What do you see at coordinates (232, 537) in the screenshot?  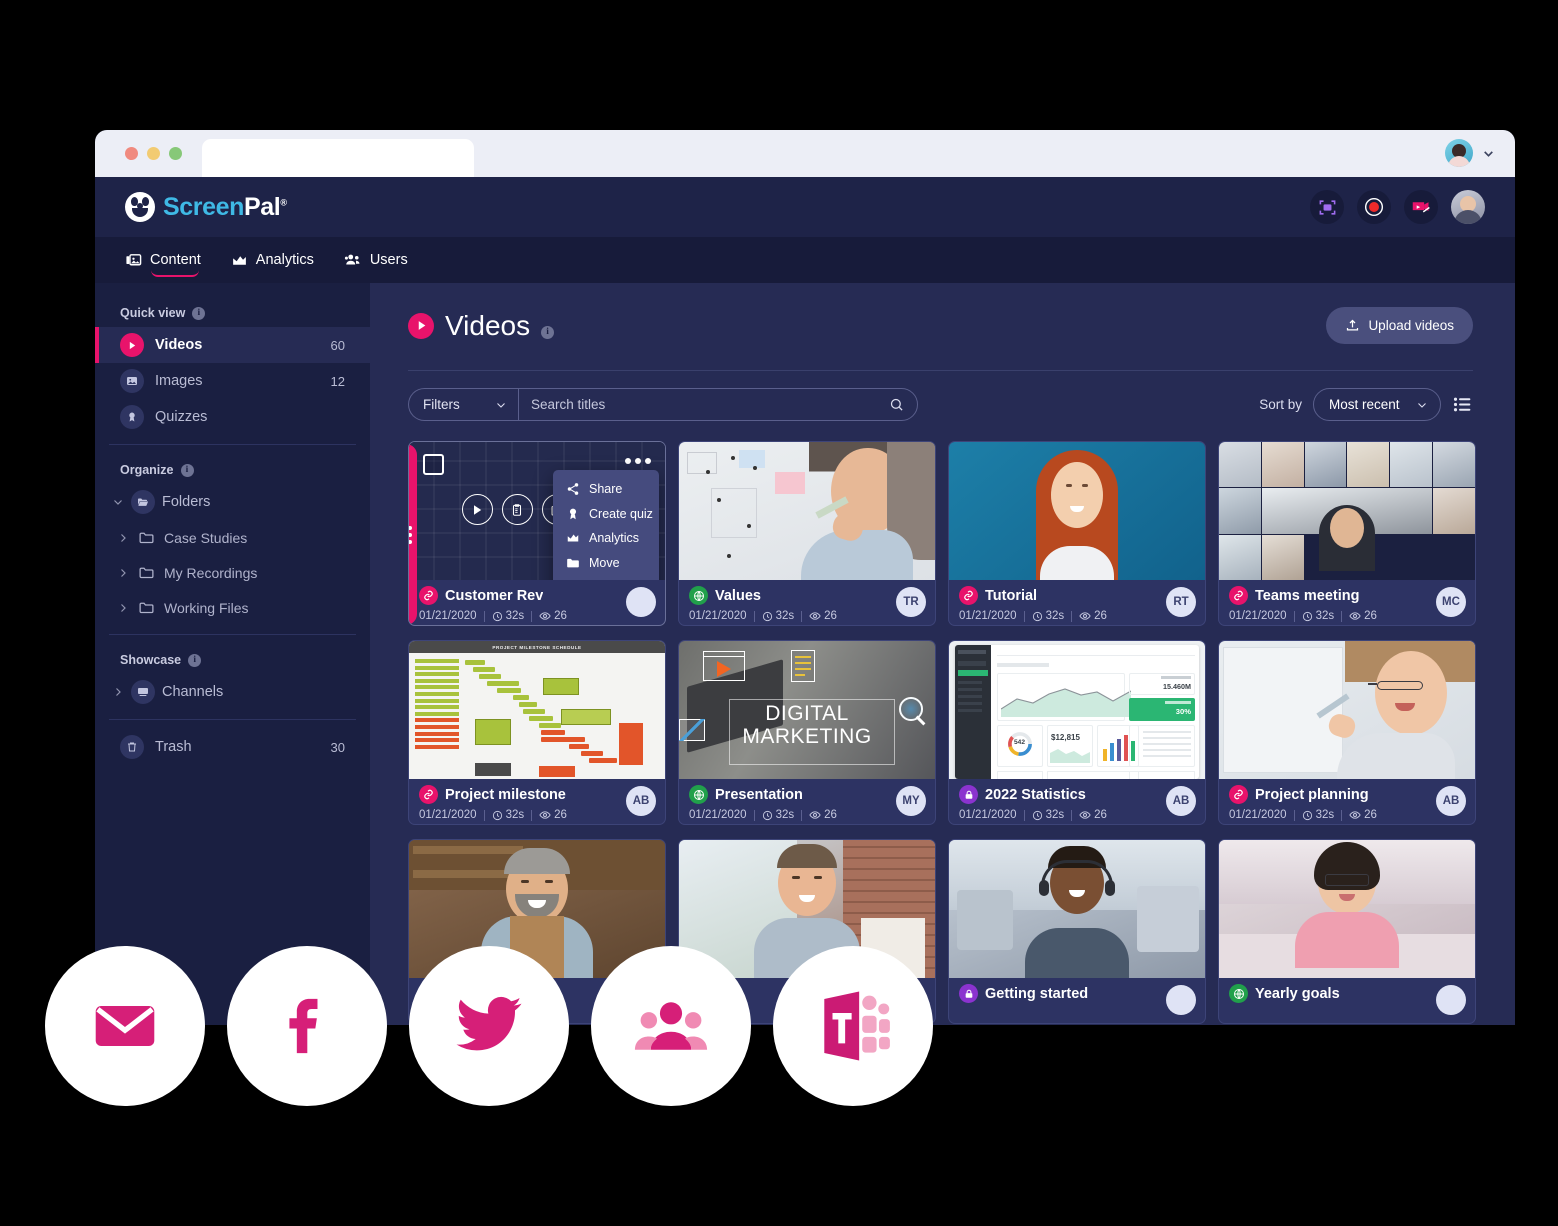 I see `sidebar-item-case-studies: Case Studies` at bounding box center [232, 537].